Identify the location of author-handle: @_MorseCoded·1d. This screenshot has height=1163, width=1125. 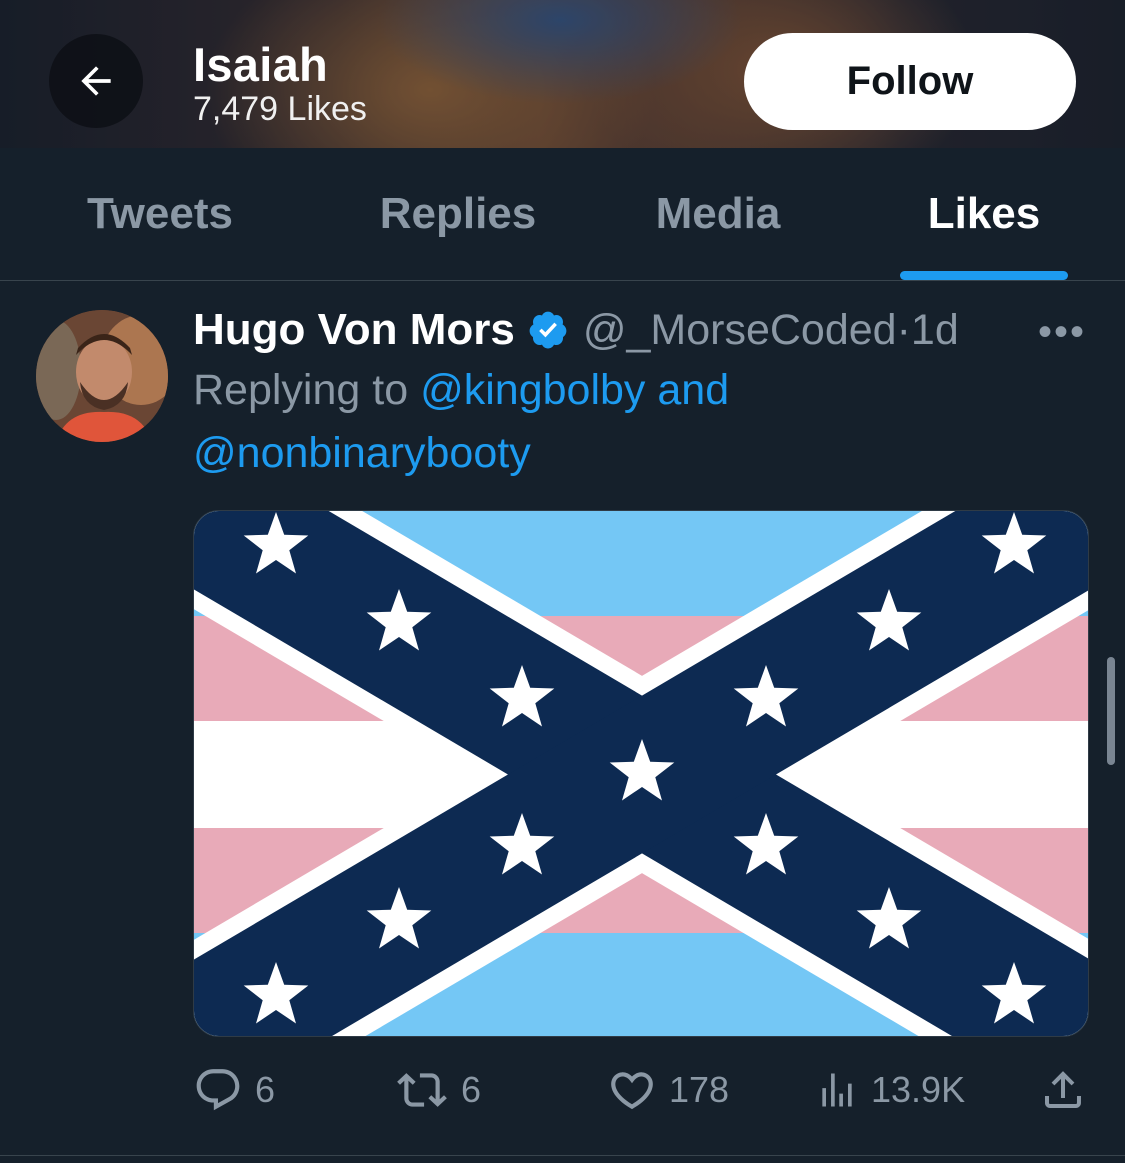
(771, 330).